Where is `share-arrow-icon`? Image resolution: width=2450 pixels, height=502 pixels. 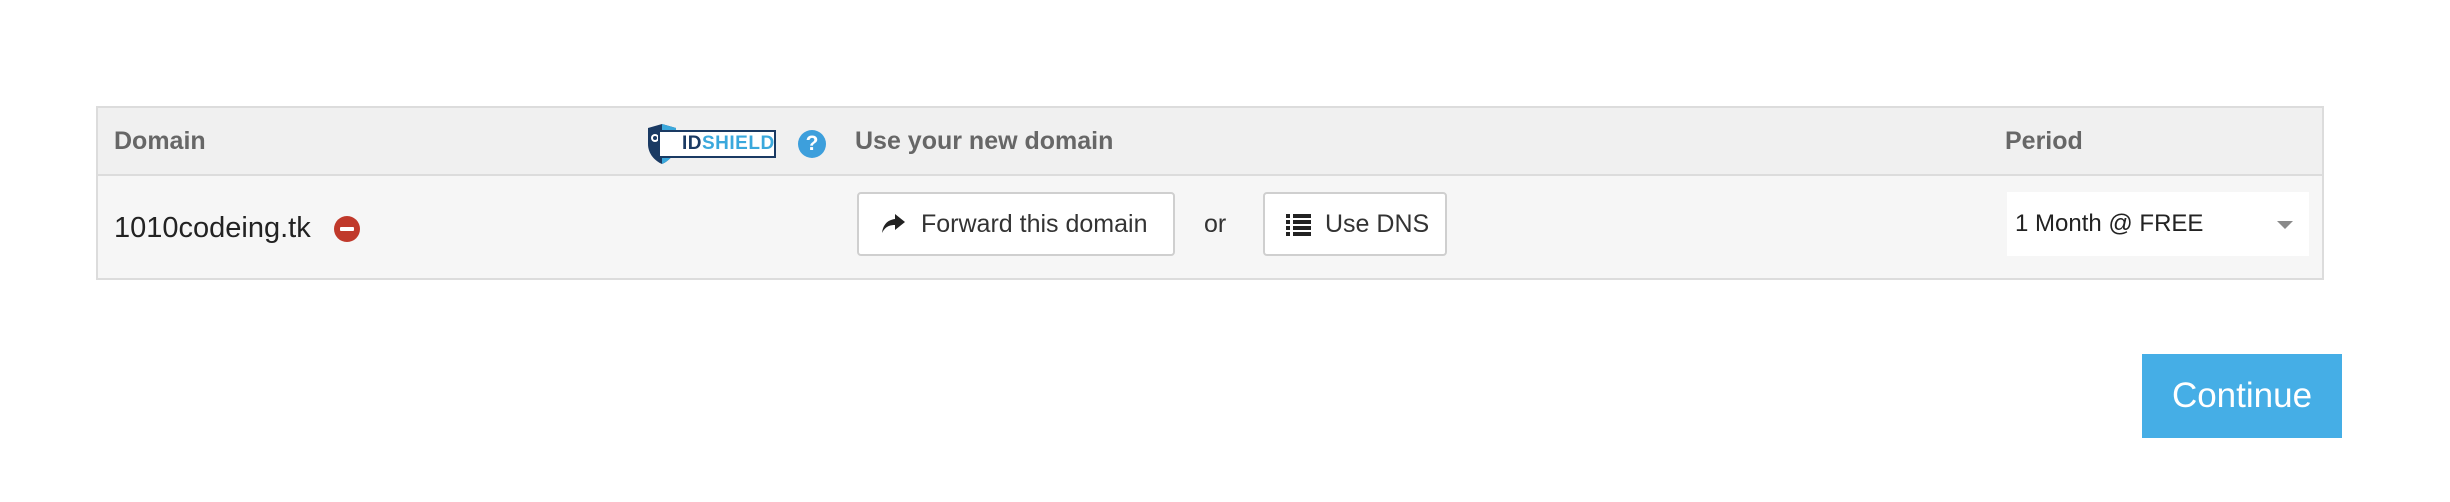 share-arrow-icon is located at coordinates (893, 223).